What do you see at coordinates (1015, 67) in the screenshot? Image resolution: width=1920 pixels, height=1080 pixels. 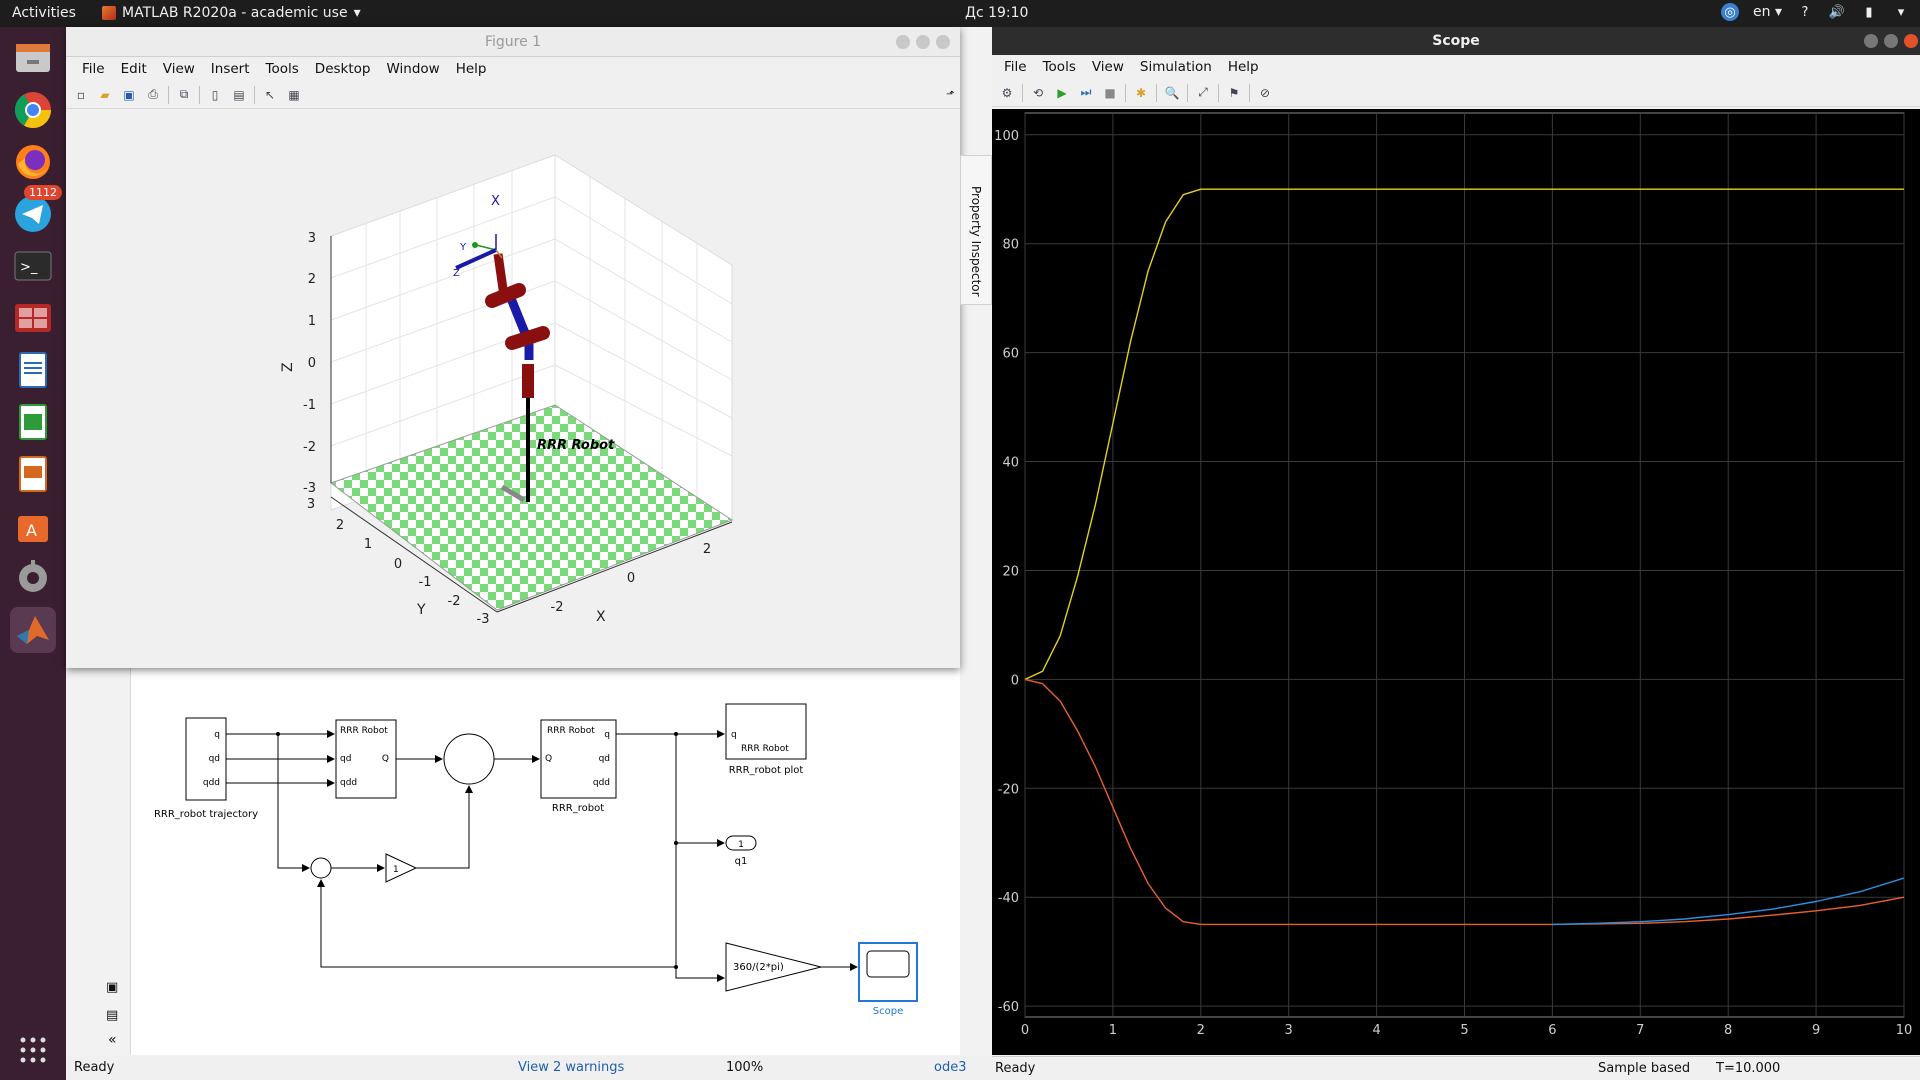 I see `scope-menu-file: File` at bounding box center [1015, 67].